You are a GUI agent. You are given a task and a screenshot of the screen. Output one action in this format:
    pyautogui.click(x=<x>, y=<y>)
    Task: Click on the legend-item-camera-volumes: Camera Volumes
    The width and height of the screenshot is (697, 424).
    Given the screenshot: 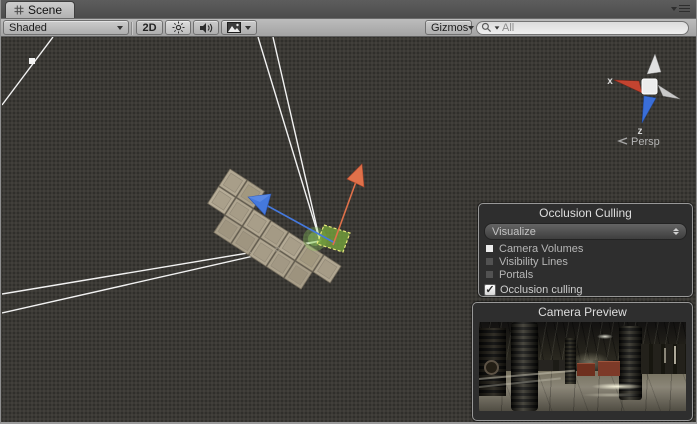 What is the action you would take?
    pyautogui.click(x=585, y=248)
    